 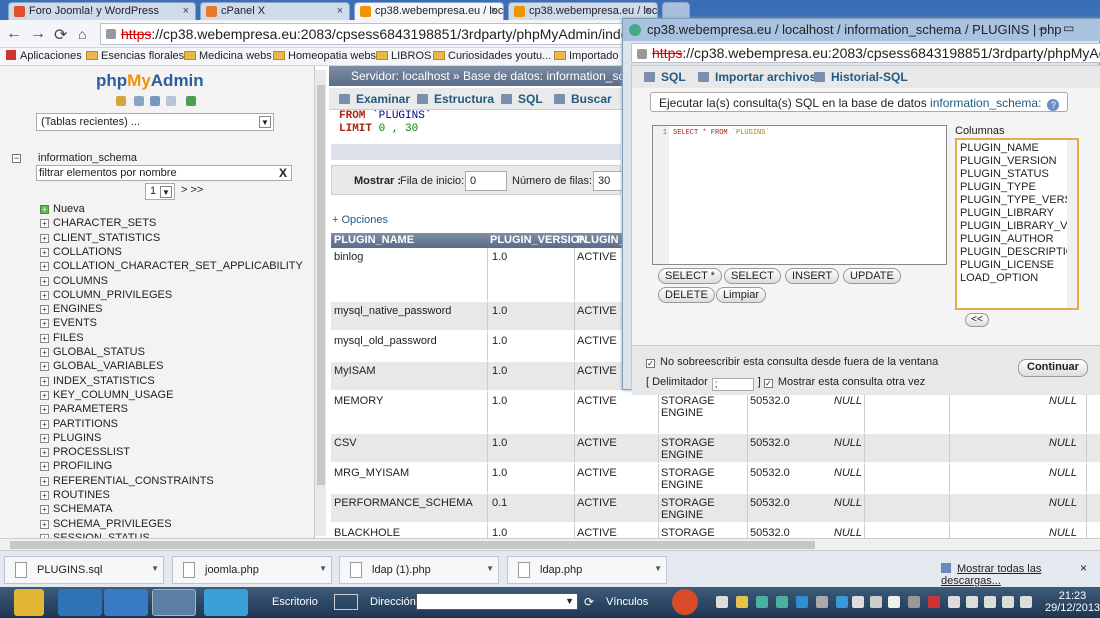 What do you see at coordinates (1018, 213) in the screenshot?
I see `column-option: PLUGIN_LIBRARY` at bounding box center [1018, 213].